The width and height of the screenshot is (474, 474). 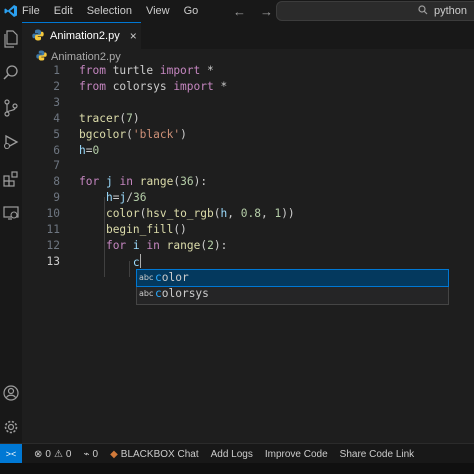 I want to click on code-line: 3, so click(x=248, y=103).